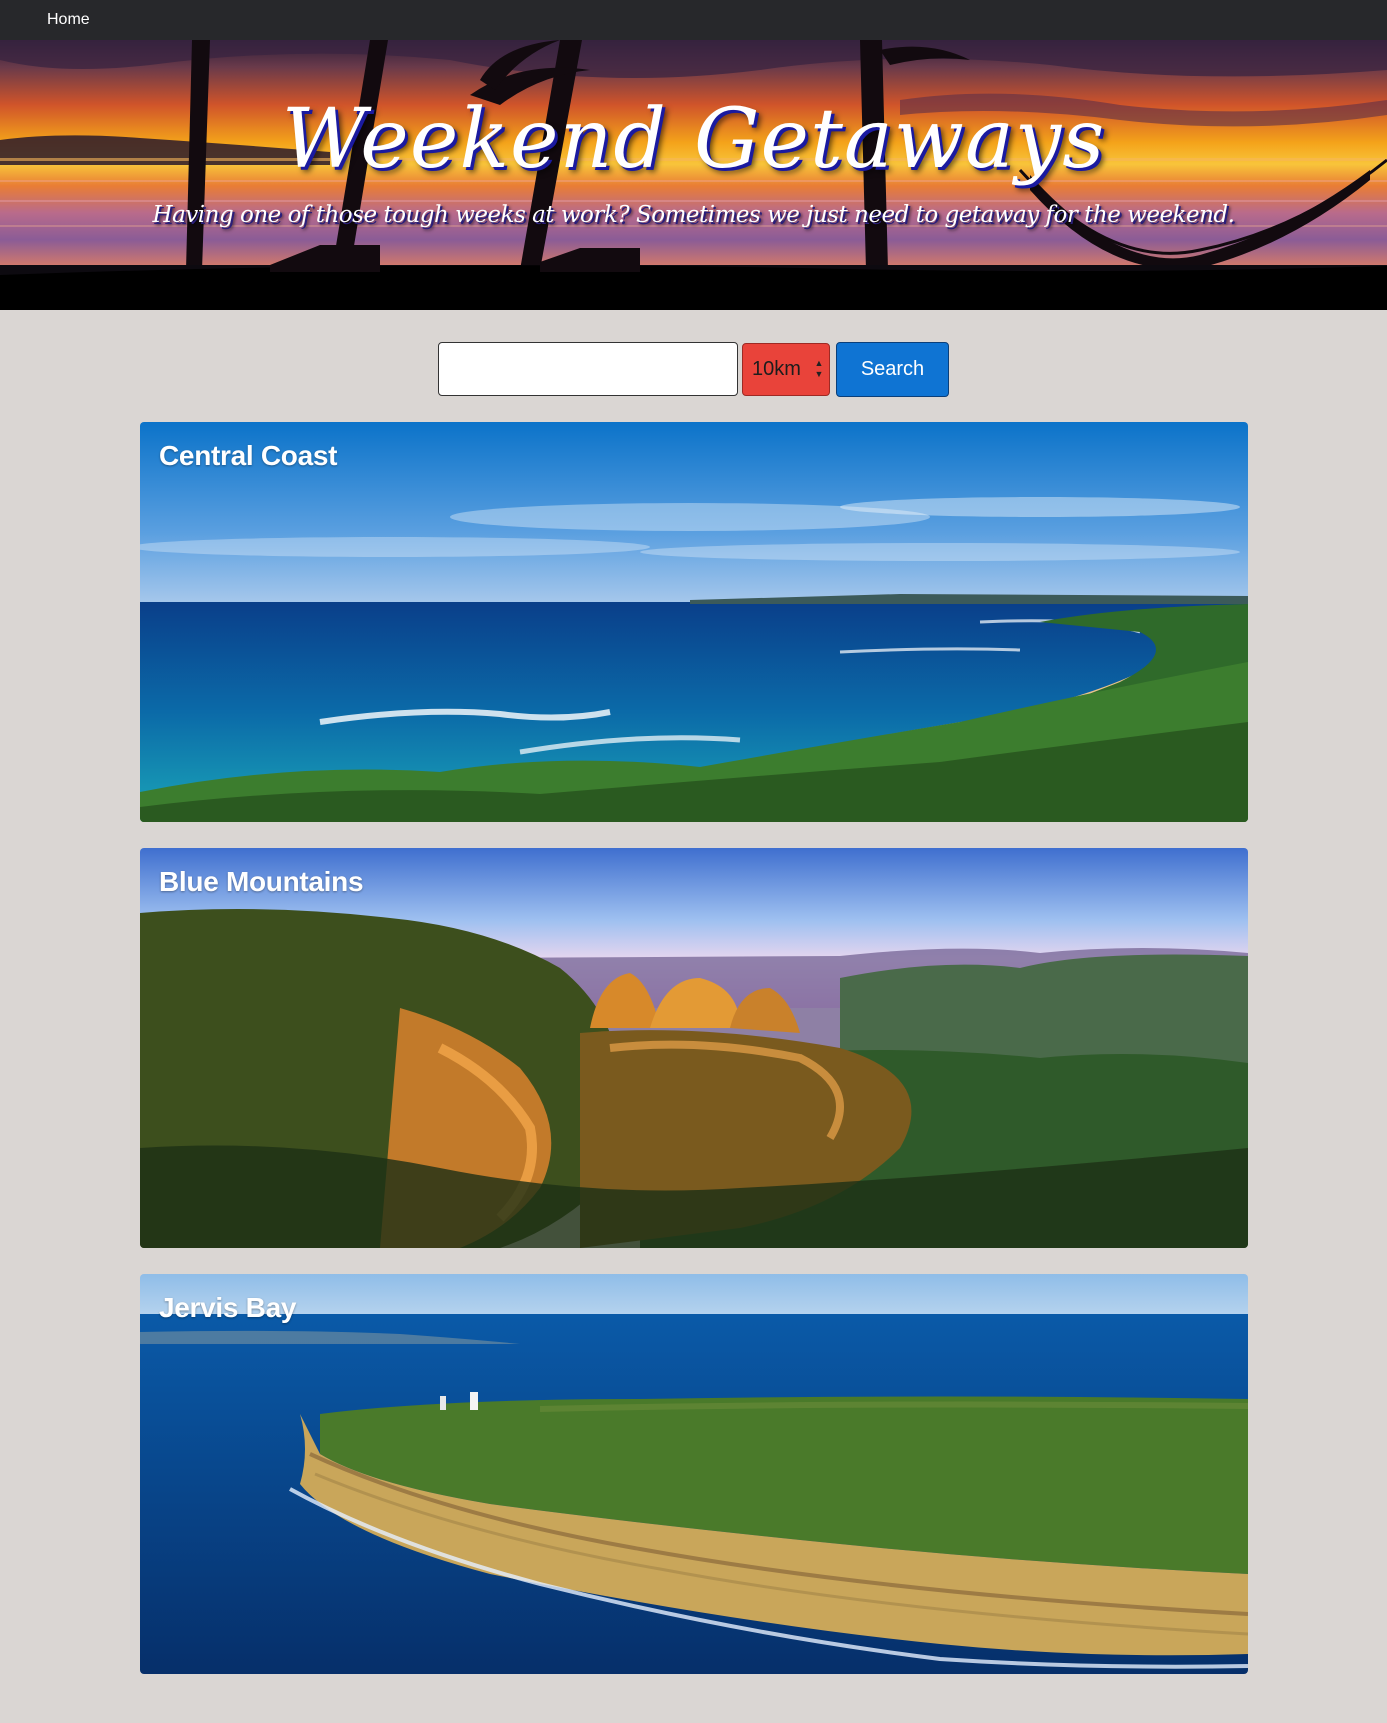 The width and height of the screenshot is (1387, 1723). Describe the element at coordinates (68, 20) in the screenshot. I see `nav-home-link: Home` at that location.